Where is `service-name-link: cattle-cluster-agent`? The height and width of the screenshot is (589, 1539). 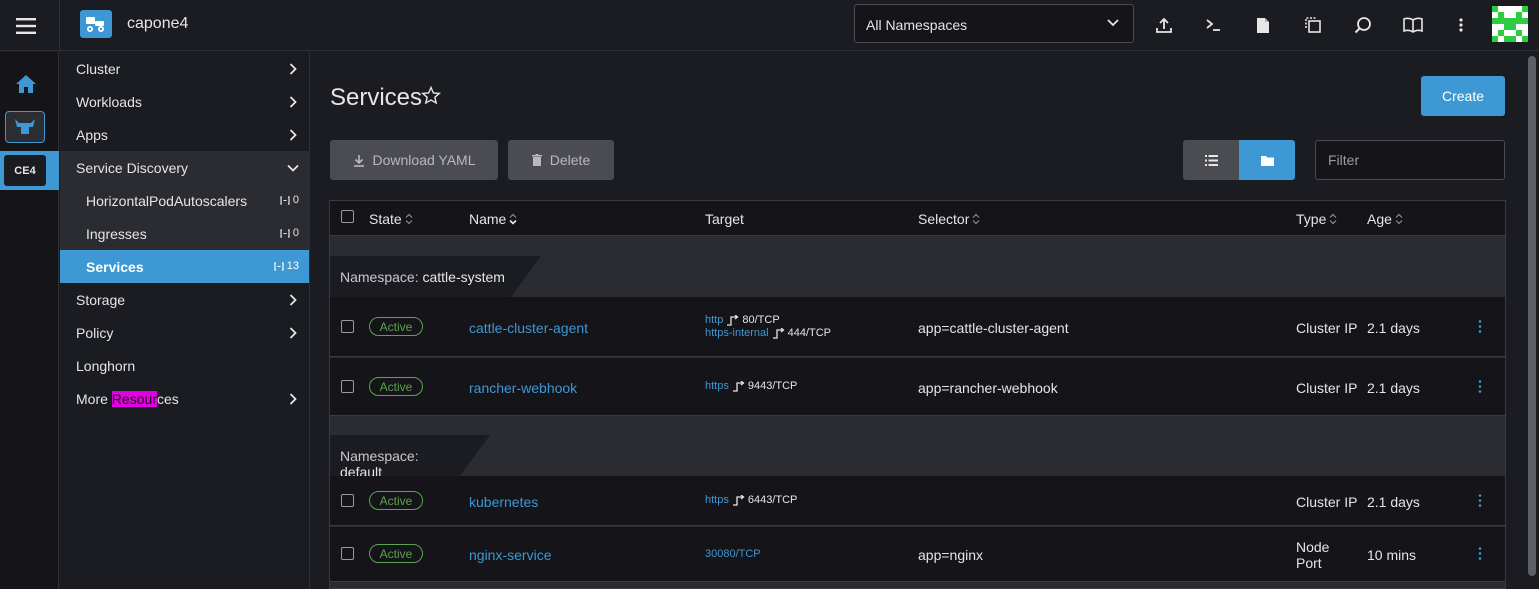
service-name-link: cattle-cluster-agent is located at coordinates (528, 328).